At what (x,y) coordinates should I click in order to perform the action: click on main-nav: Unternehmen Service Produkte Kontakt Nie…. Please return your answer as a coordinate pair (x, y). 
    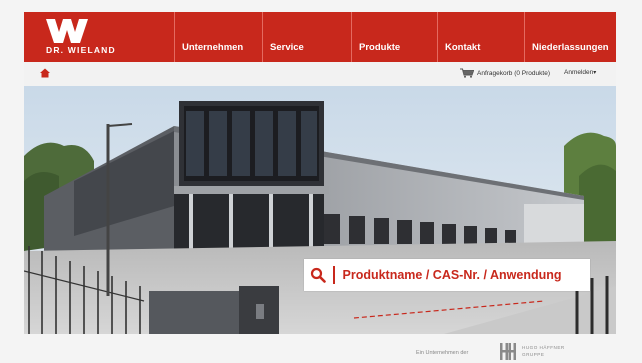
    Looking at the image, I should click on (395, 37).